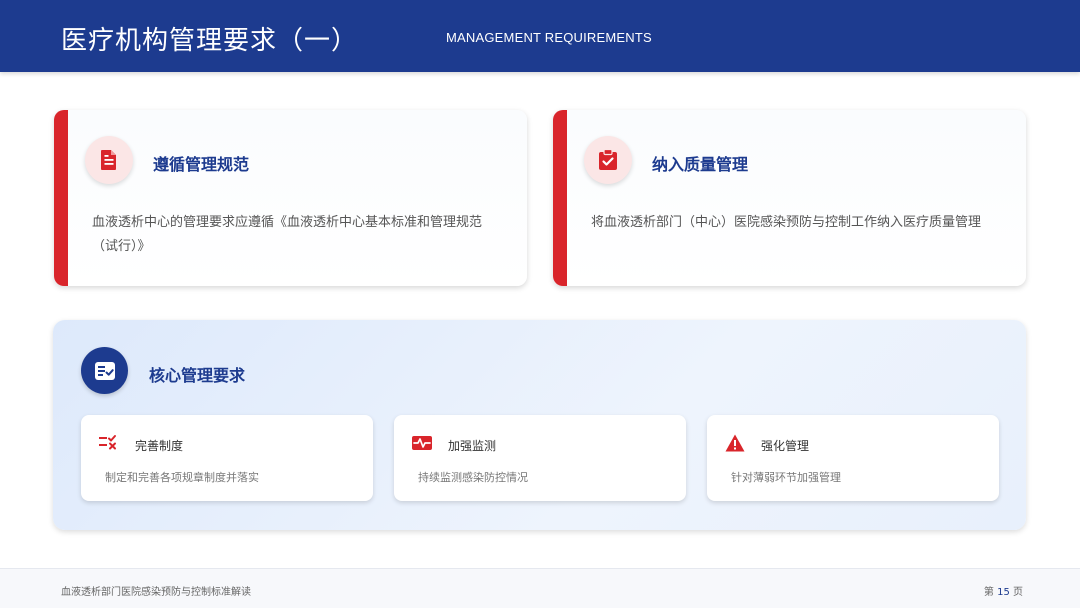  Describe the element at coordinates (789, 198) in the screenshot. I see `card-quality-management: 纳入质量管理 将血液透析部门（中心）医院感染预防与控制工作纳入医疗质量管理` at that location.